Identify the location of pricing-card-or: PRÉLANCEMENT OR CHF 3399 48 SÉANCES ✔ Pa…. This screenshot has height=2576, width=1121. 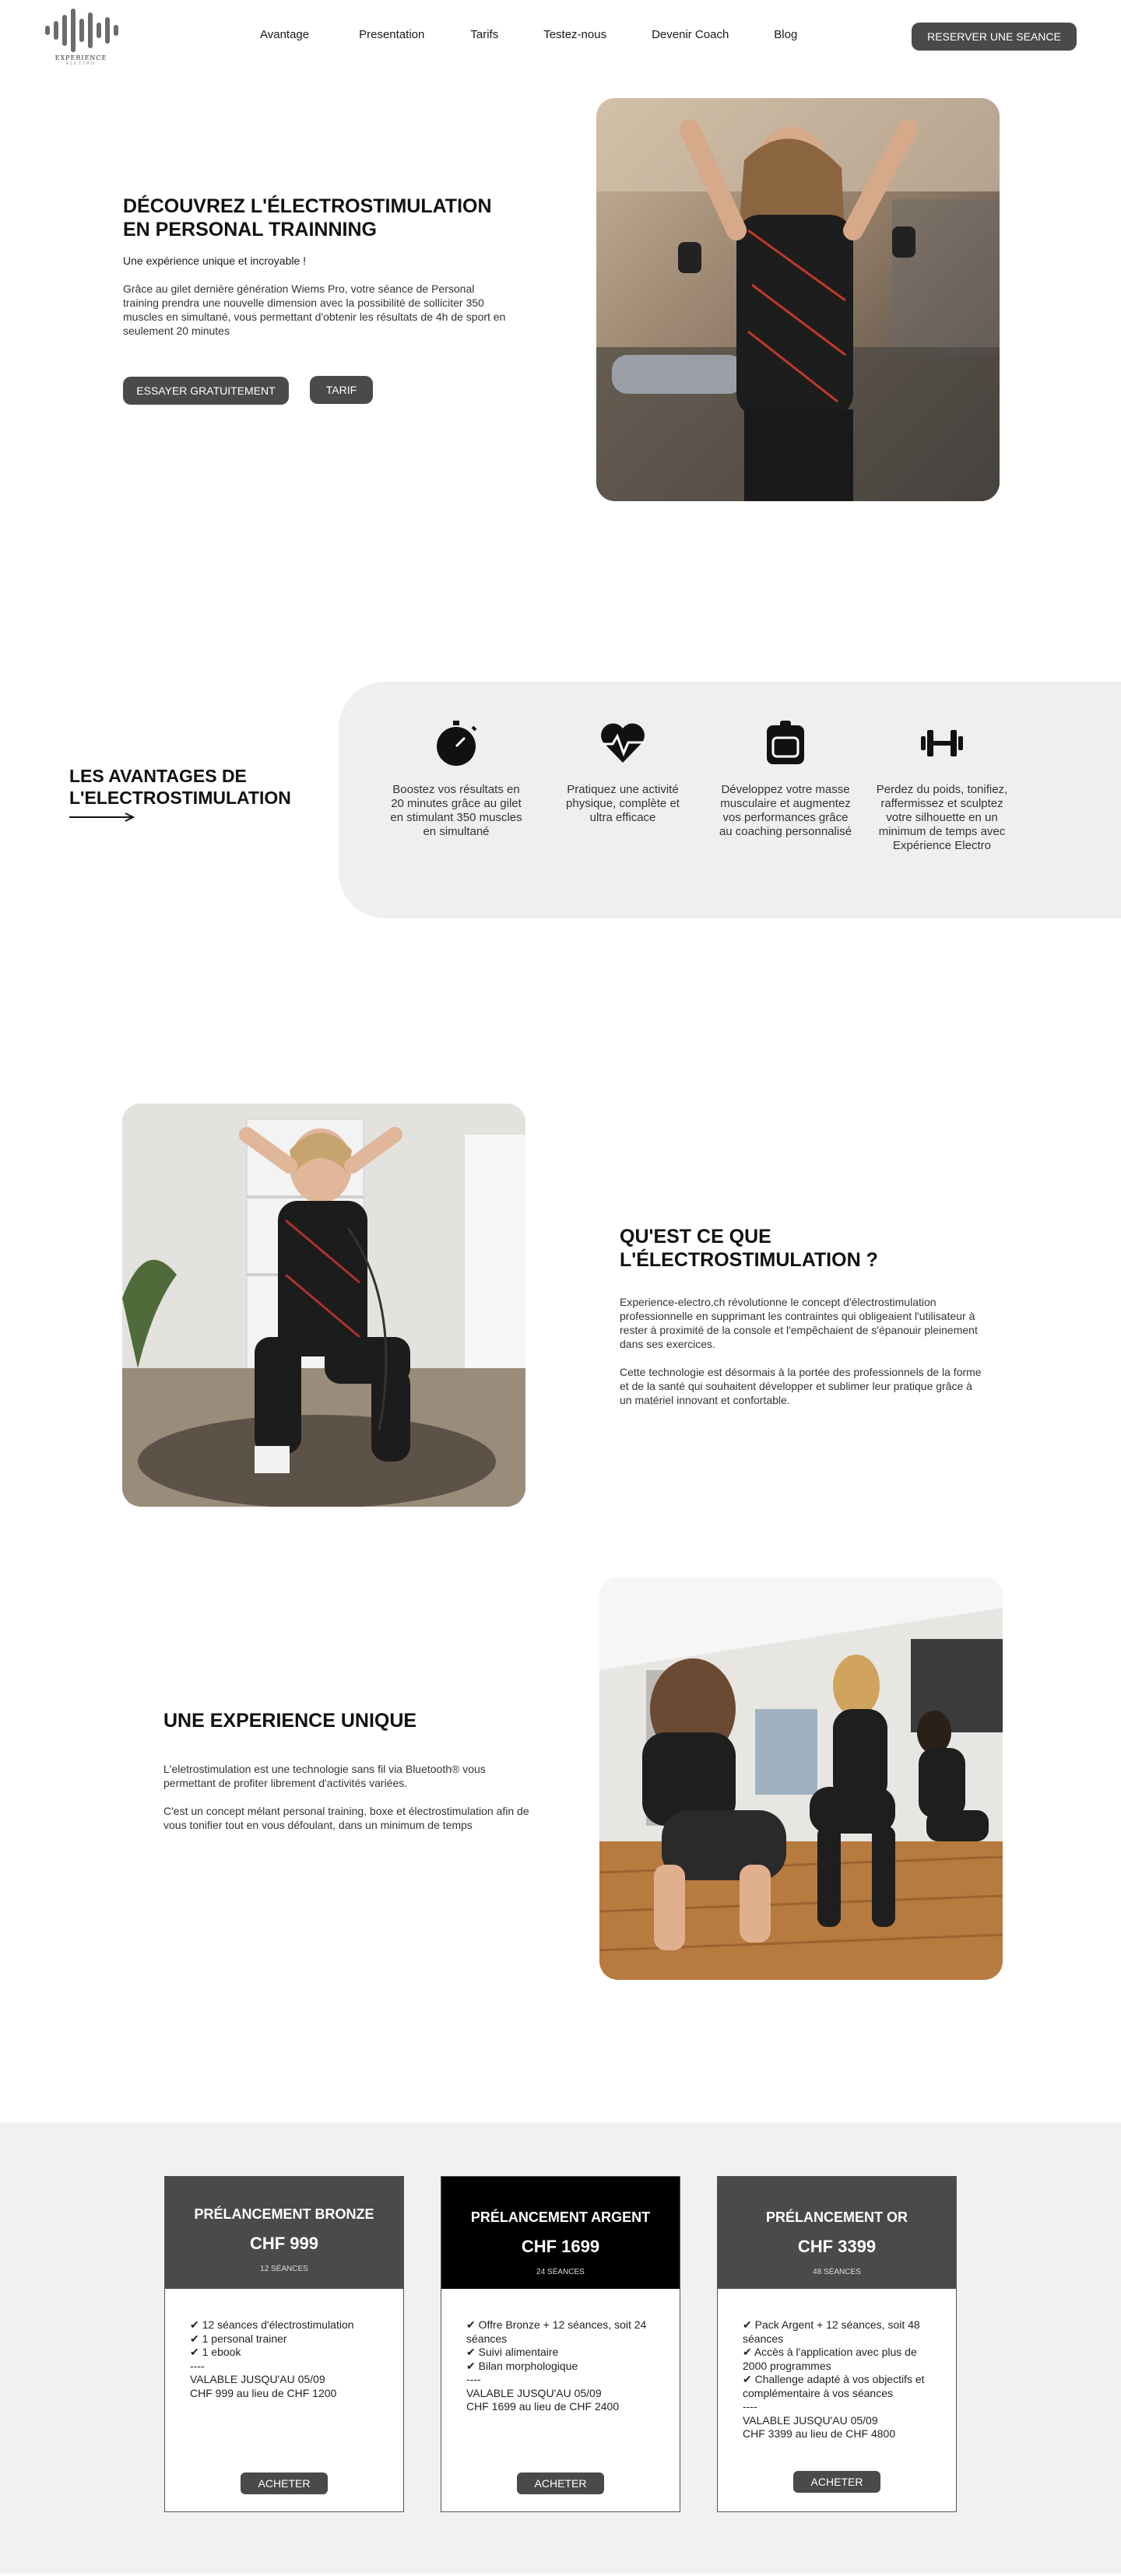
(837, 2344).